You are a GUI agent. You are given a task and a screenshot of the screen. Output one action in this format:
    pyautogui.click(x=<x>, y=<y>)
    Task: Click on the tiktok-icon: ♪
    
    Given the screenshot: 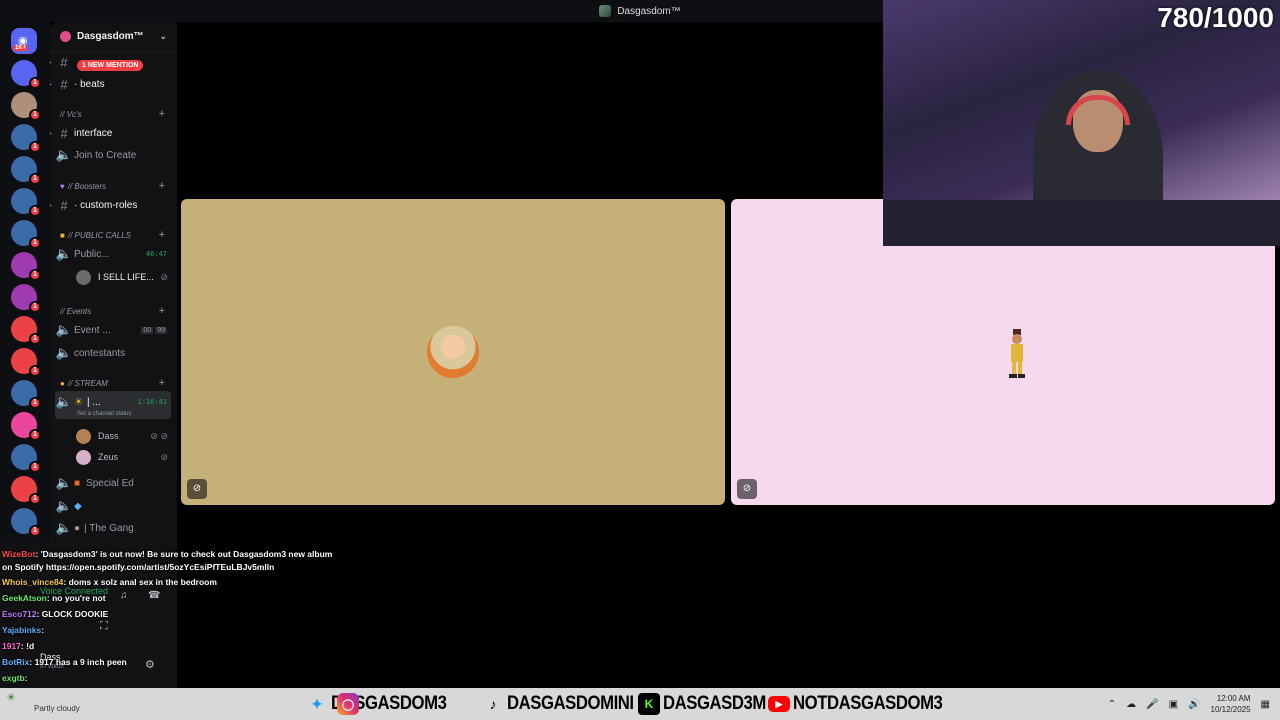 What is the action you would take?
    pyautogui.click(x=493, y=704)
    